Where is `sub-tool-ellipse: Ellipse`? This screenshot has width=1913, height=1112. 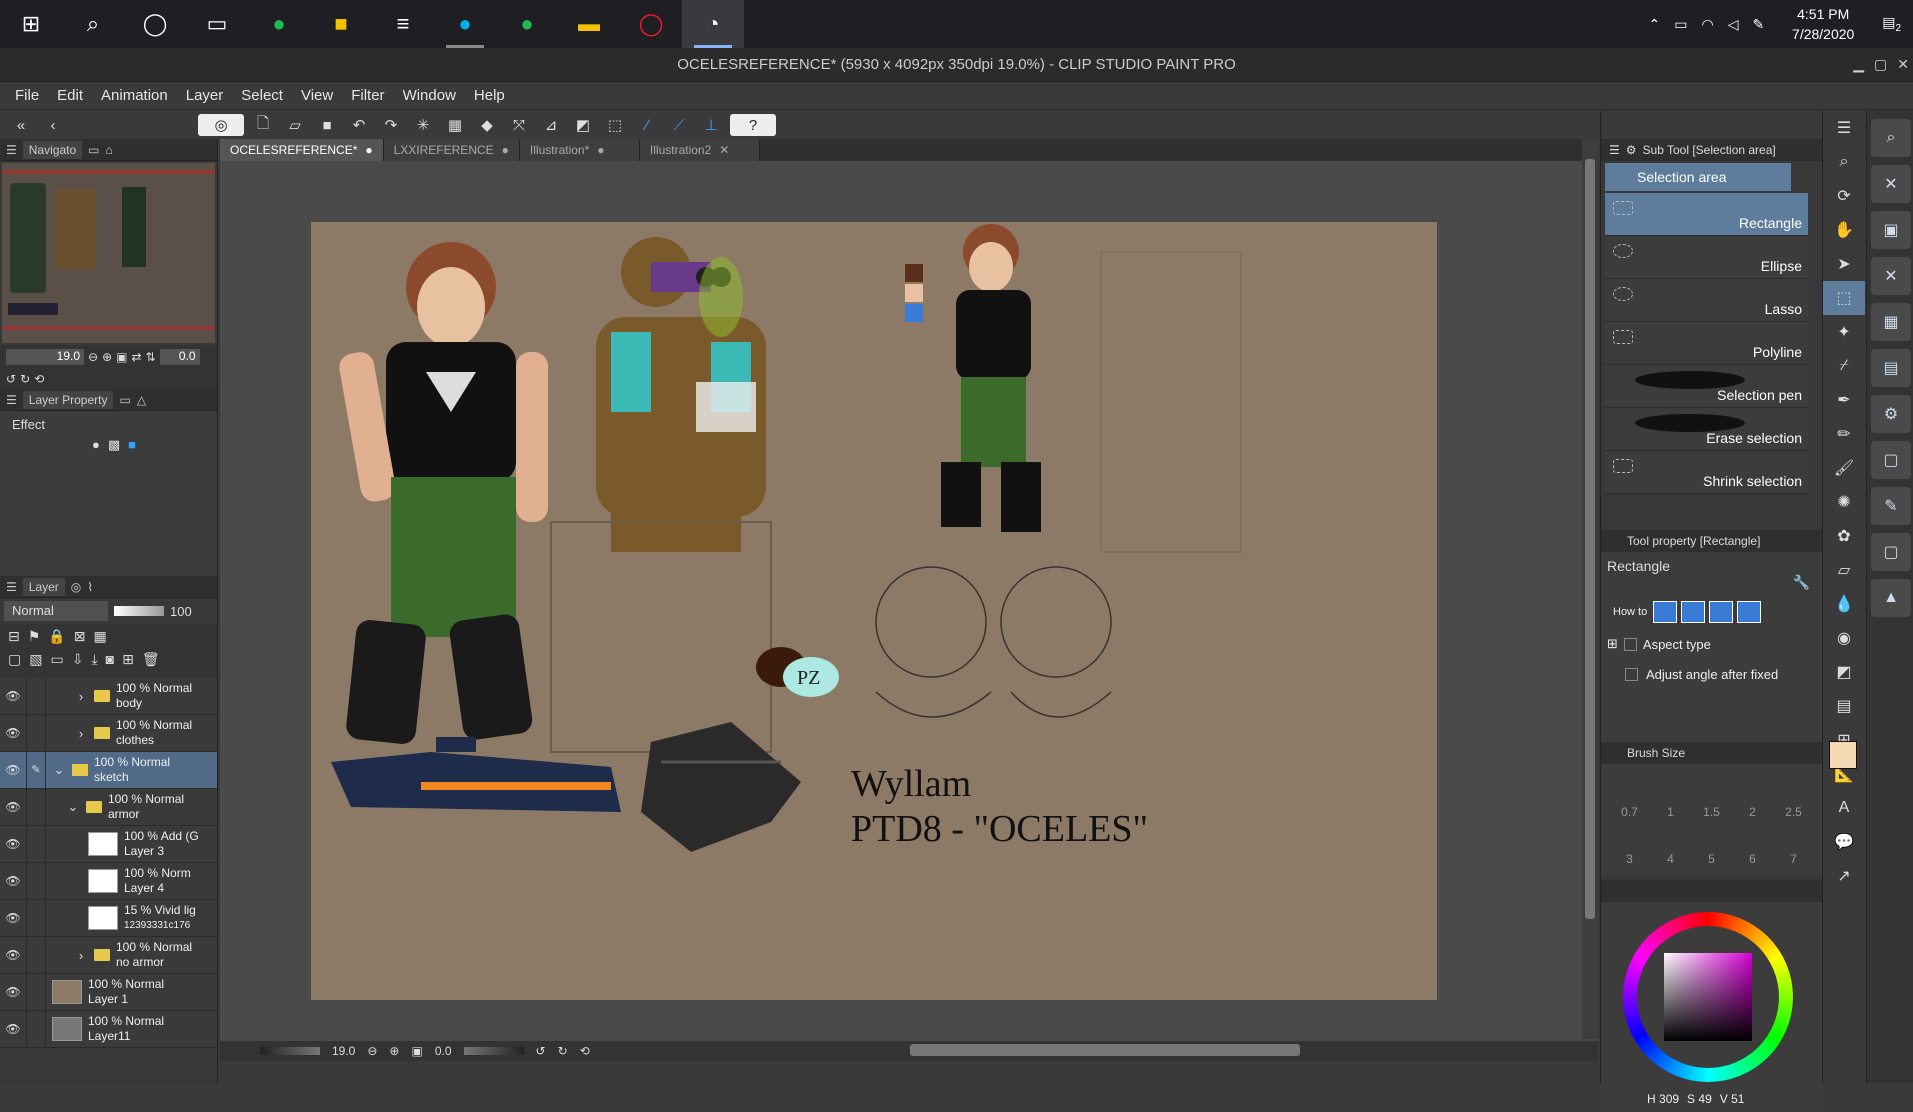
sub-tool-ellipse: Ellipse is located at coordinates (1706, 257).